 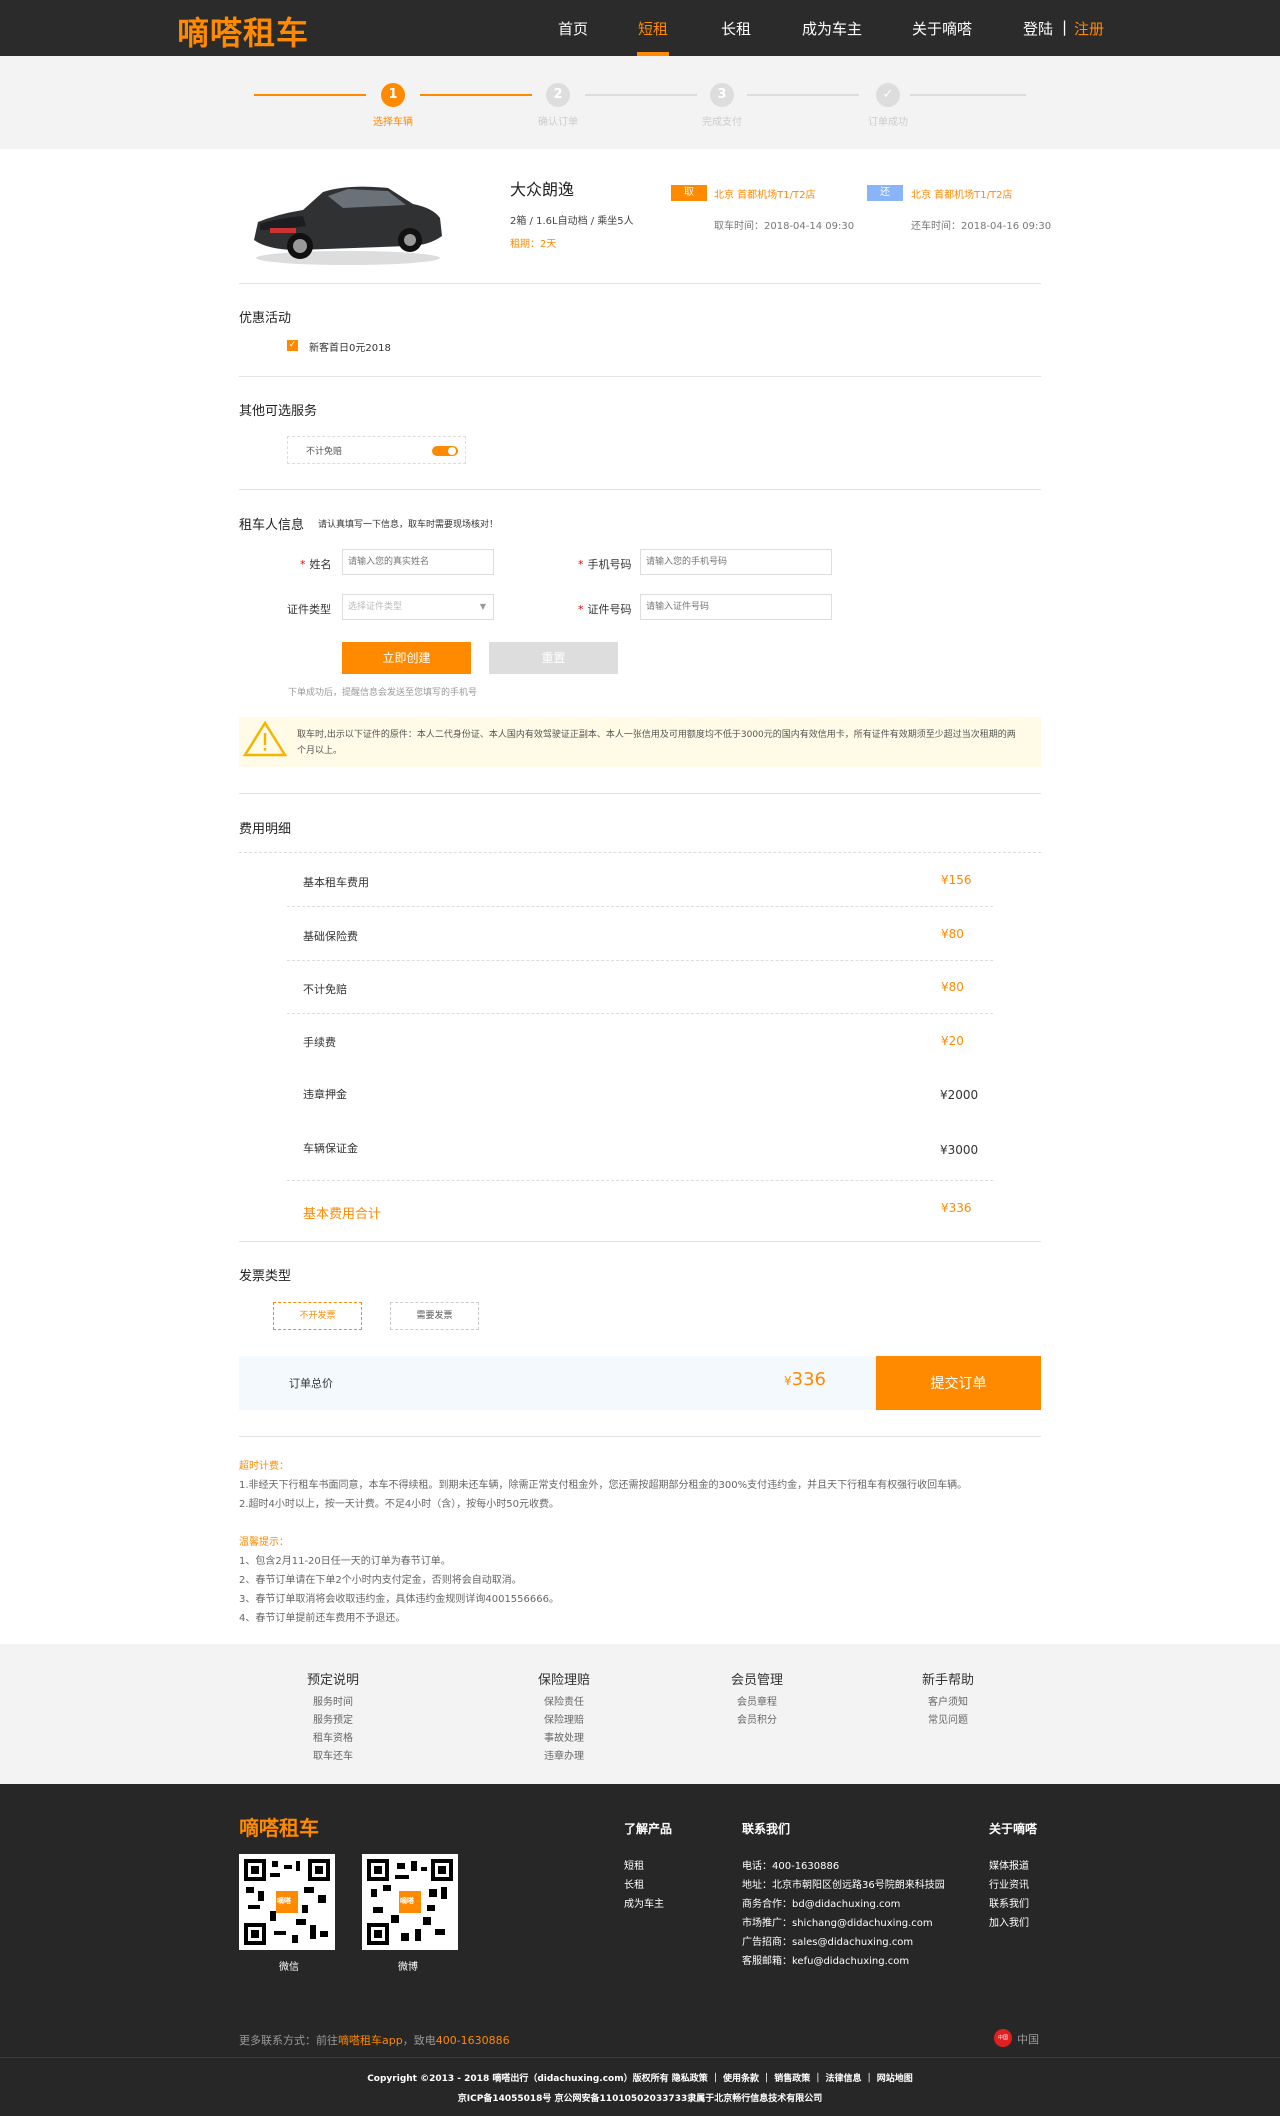 What do you see at coordinates (434, 1316) in the screenshot?
I see `invoice-option-need: 需要发票` at bounding box center [434, 1316].